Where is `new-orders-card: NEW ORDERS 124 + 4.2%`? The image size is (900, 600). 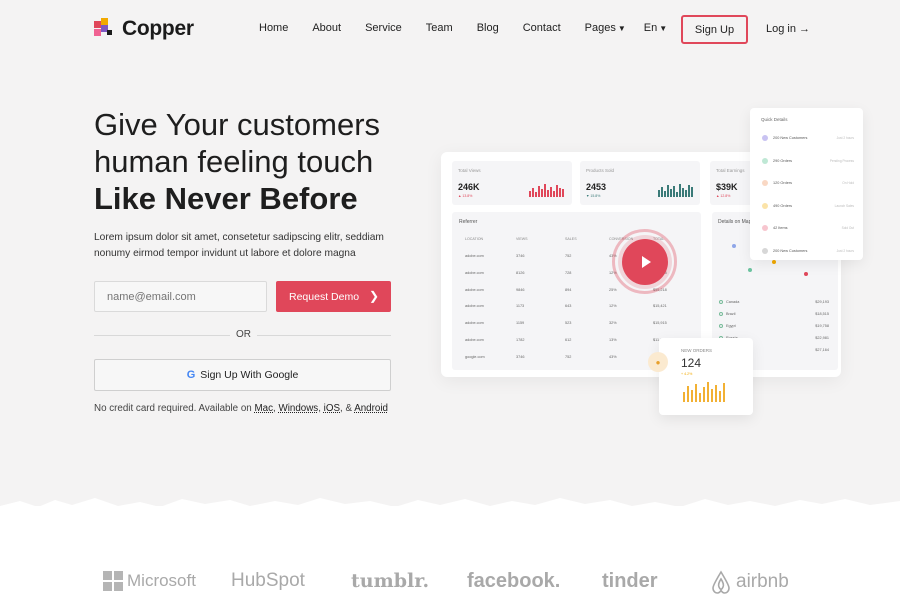
new-orders-card: NEW ORDERS 124 + 4.2% is located at coordinates (706, 376).